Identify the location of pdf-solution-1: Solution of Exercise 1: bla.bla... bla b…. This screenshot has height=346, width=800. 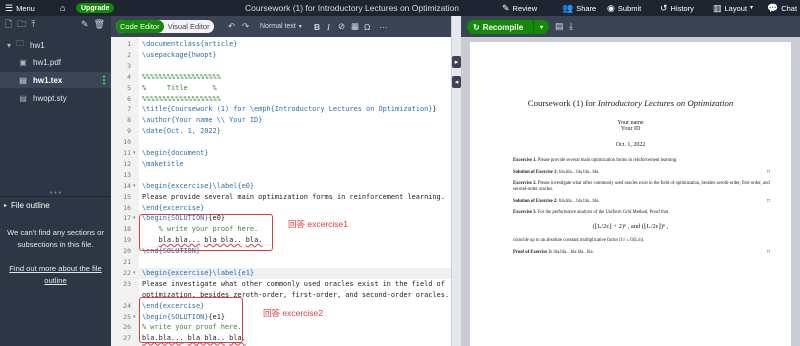
(641, 173).